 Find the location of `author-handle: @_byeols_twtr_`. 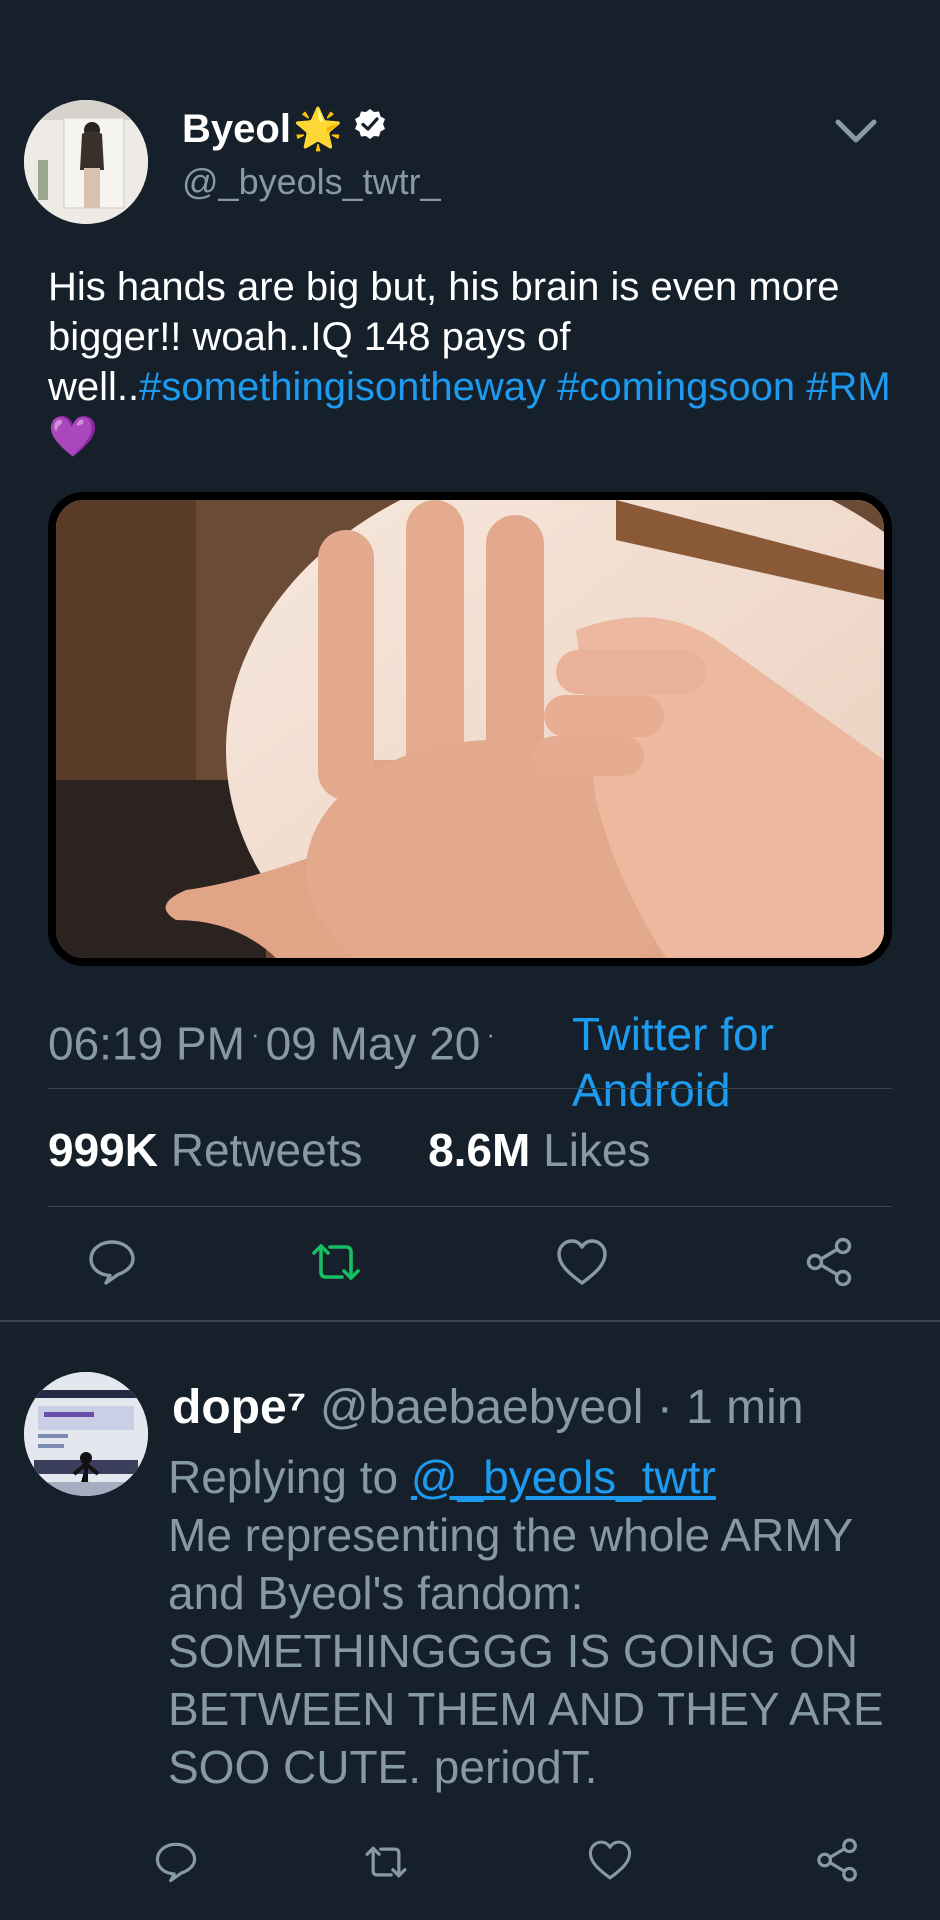

author-handle: @_byeols_twtr_ is located at coordinates (311, 182).